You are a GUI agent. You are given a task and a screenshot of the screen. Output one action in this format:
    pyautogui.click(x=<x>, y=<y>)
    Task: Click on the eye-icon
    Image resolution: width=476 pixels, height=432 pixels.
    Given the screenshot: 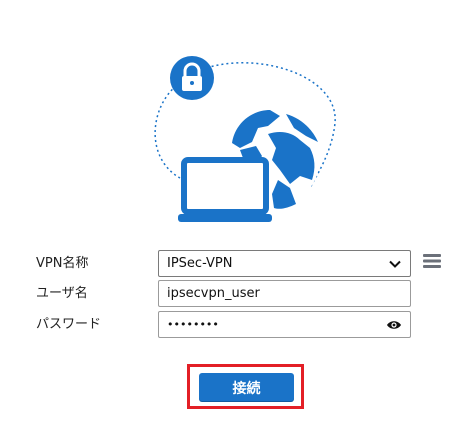 What is the action you would take?
    pyautogui.click(x=394, y=325)
    